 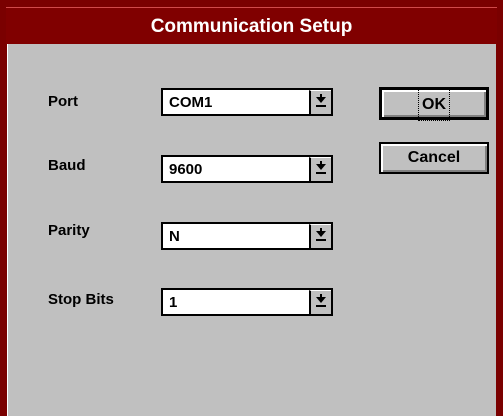 I want to click on dialog-title: Communication Setup, so click(x=251, y=26).